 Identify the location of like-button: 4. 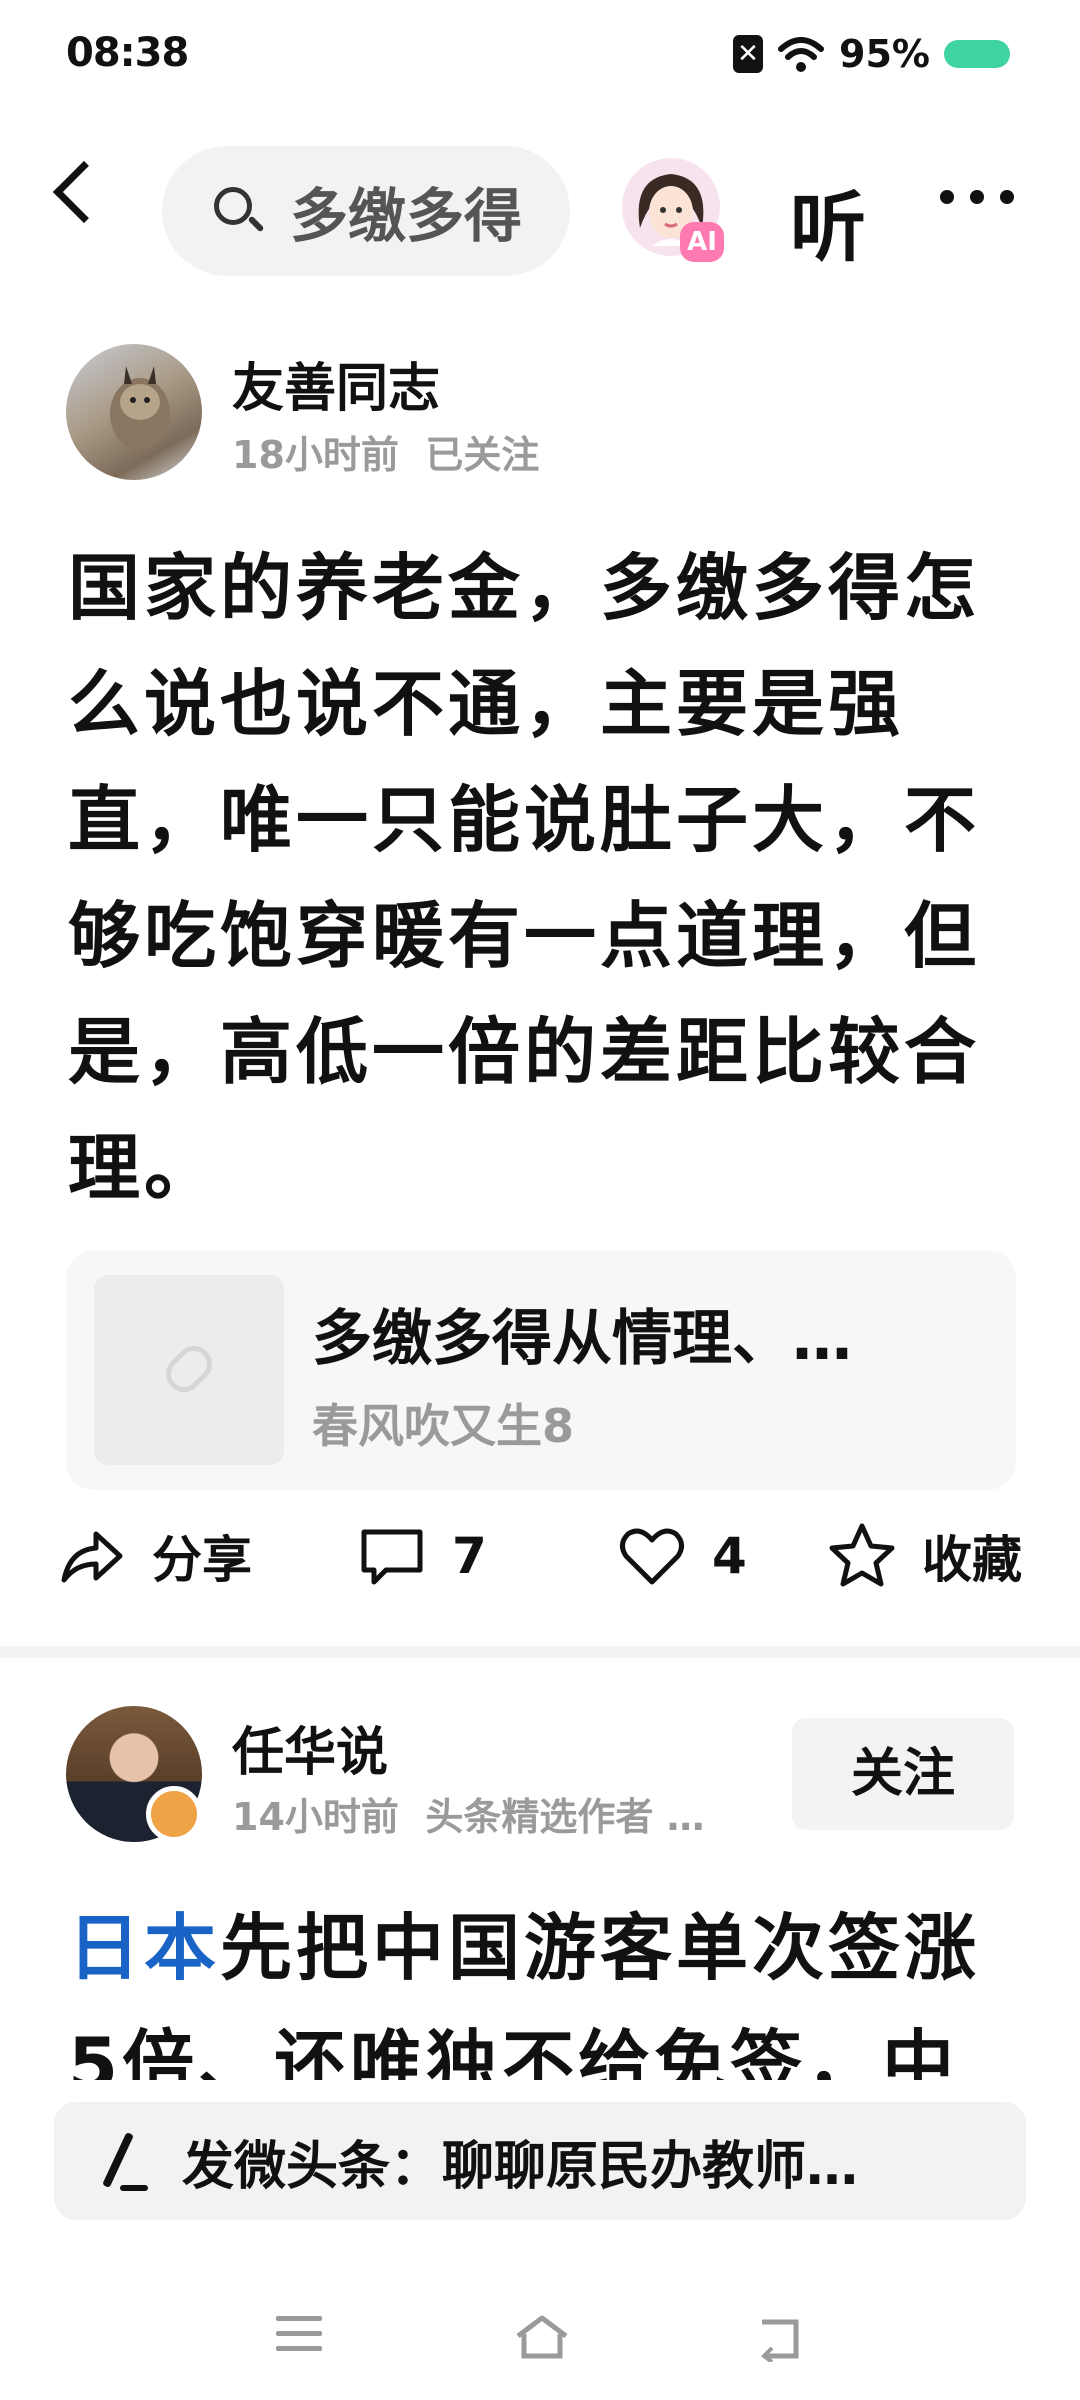
(681, 1556).